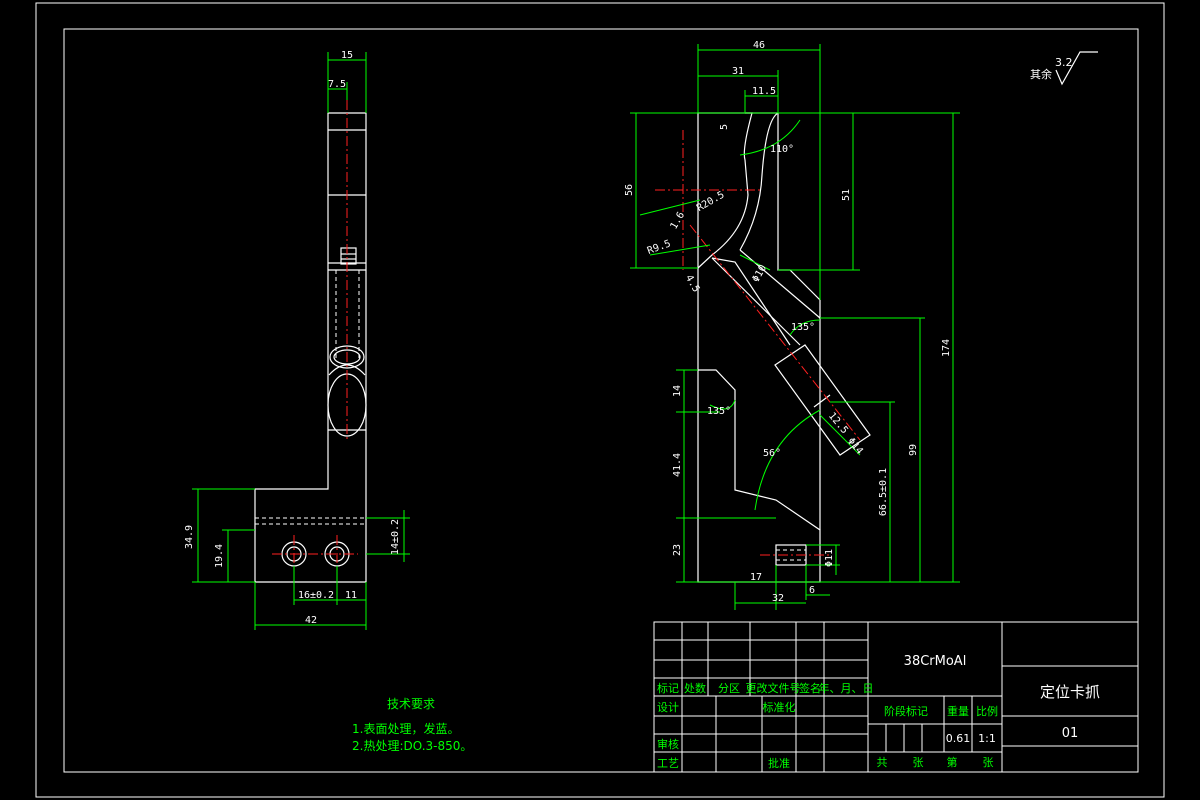 Image resolution: width=1200 pixels, height=800 pixels. What do you see at coordinates (946, 348) in the screenshot?
I see `dim-text: 174` at bounding box center [946, 348].